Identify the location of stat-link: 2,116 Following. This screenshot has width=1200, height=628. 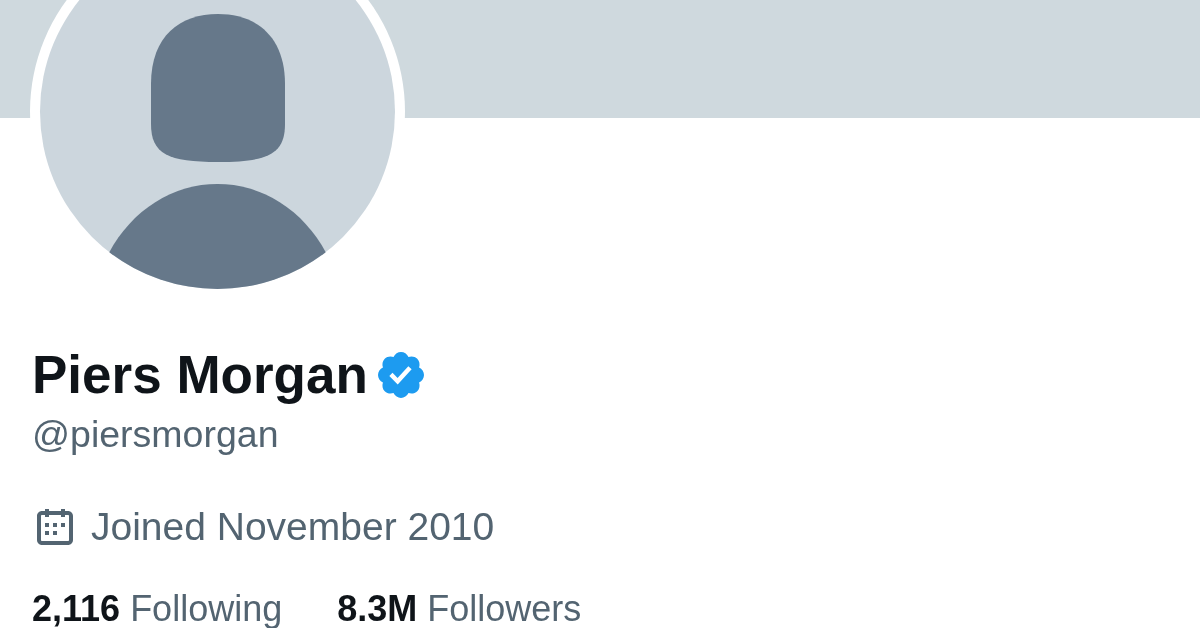
(157, 609).